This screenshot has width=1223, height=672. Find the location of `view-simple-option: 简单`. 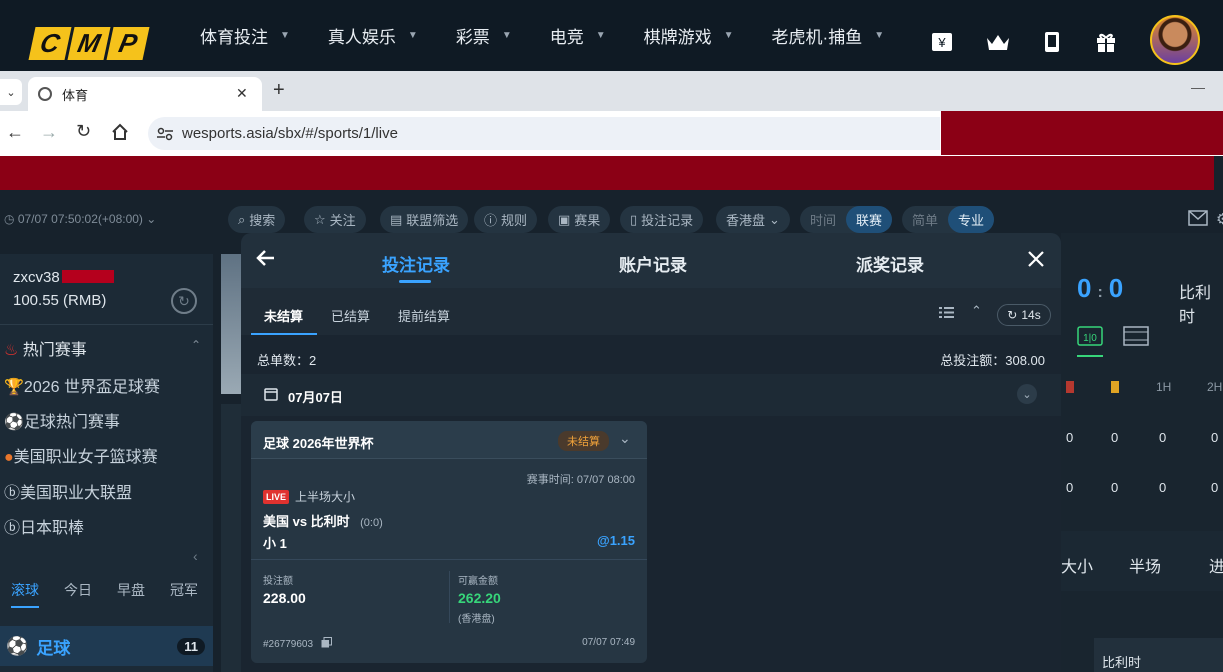

view-simple-option: 简单 is located at coordinates (925, 219).